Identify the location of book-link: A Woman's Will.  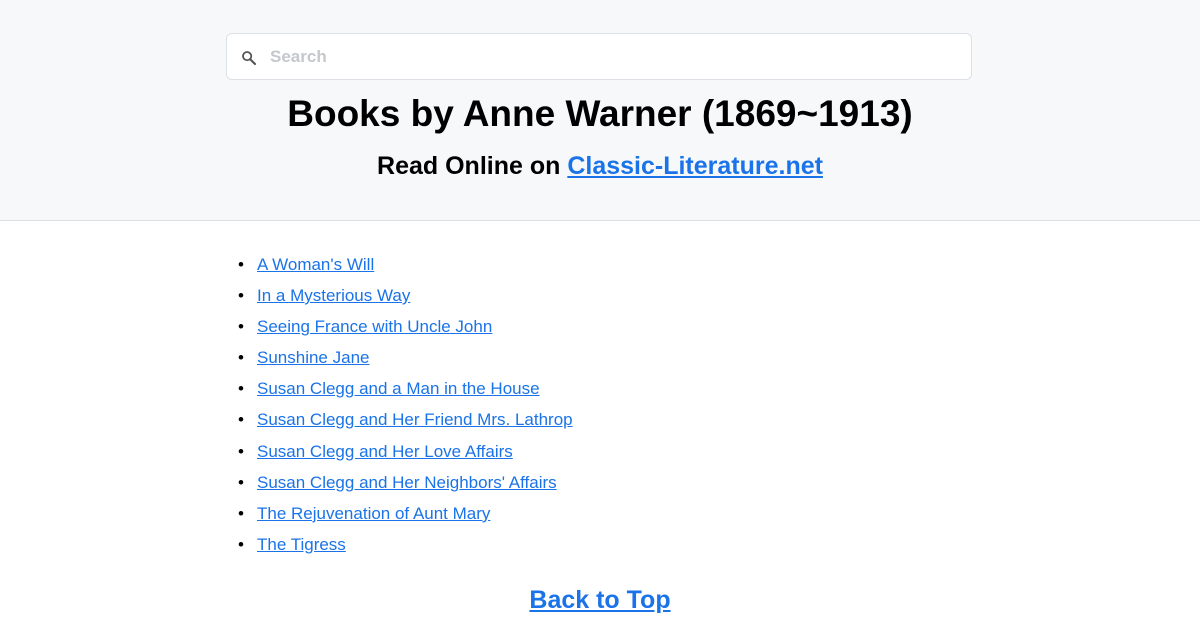
(315, 264).